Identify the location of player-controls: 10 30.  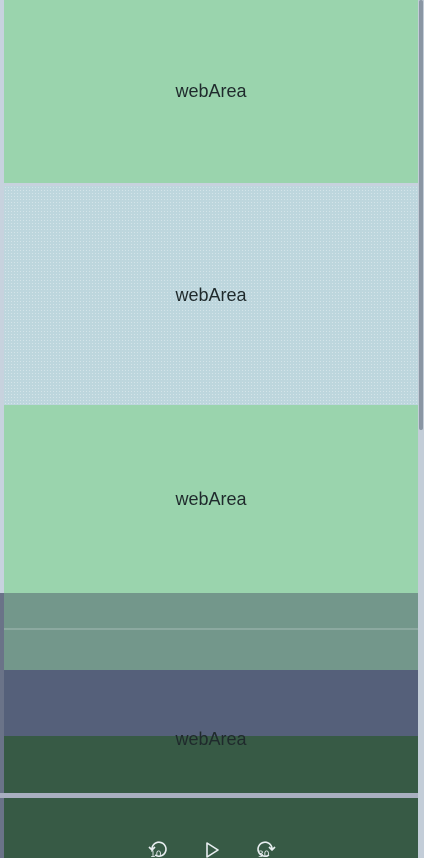
(212, 848).